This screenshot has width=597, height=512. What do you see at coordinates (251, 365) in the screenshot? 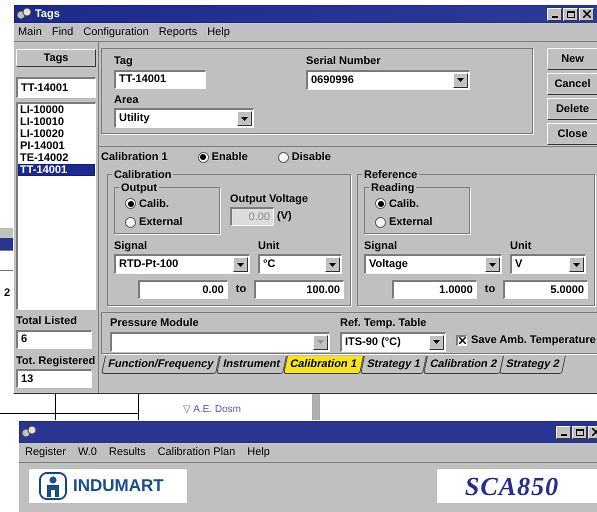
I see `tab: Instrument` at bounding box center [251, 365].